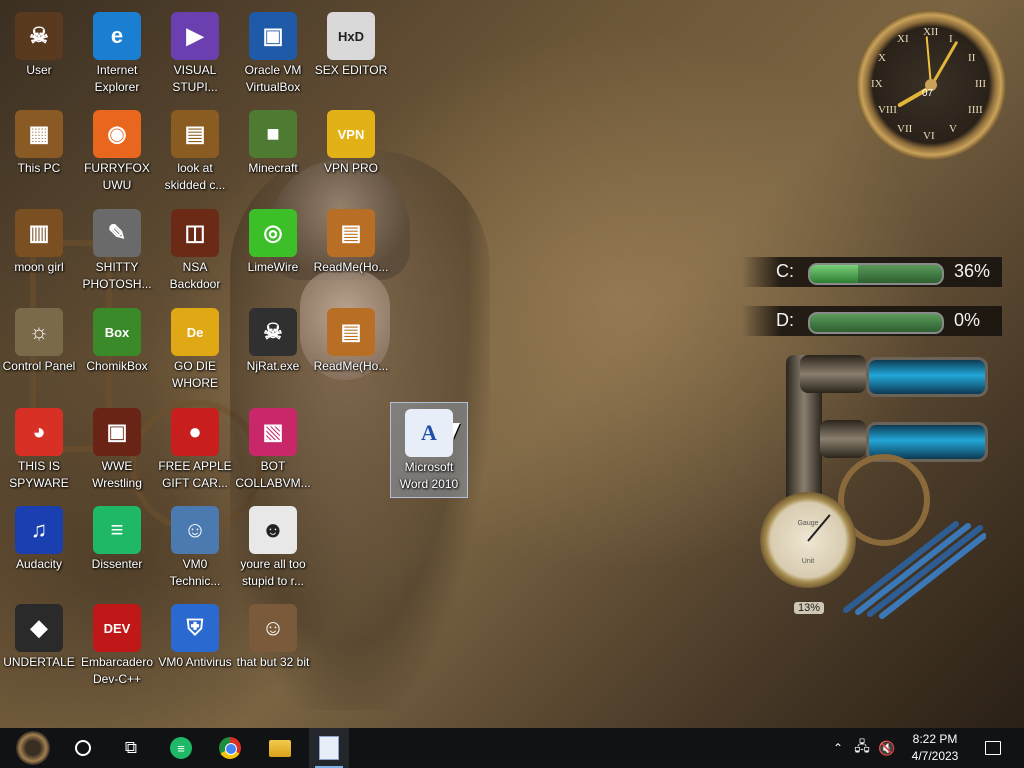 The width and height of the screenshot is (1024, 768). Describe the element at coordinates (39, 267) in the screenshot. I see `icon-label: moon girl` at that location.